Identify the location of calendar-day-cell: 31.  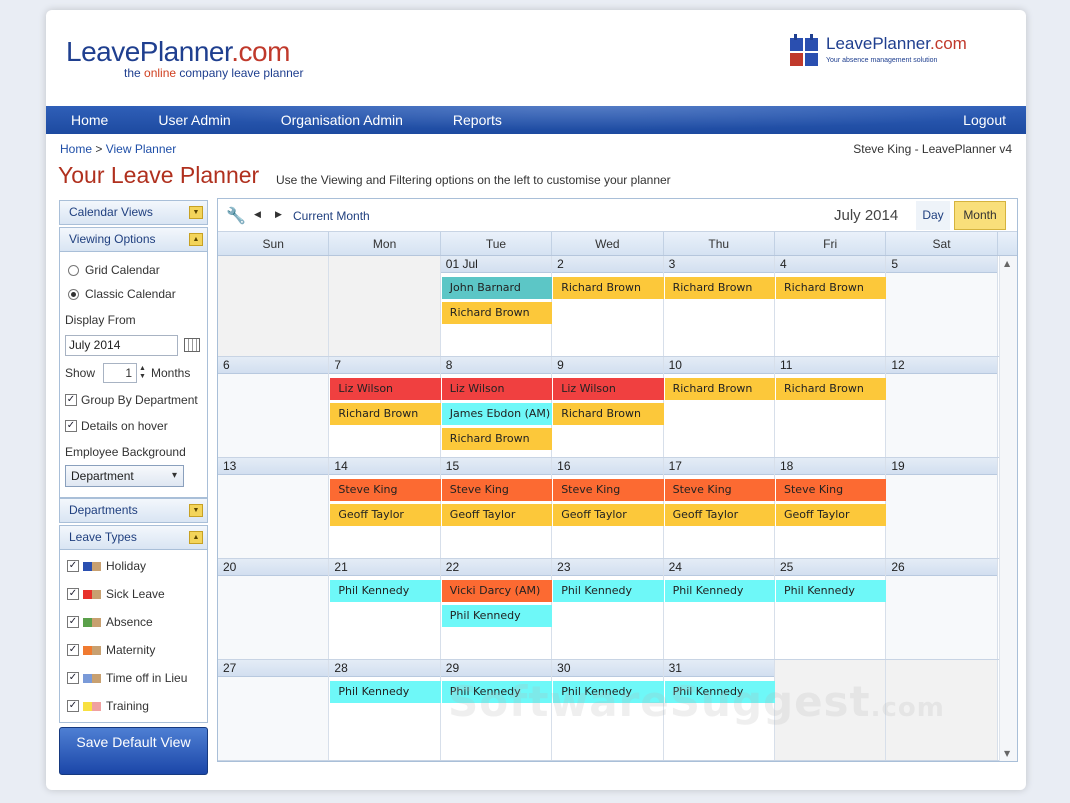
(719, 710).